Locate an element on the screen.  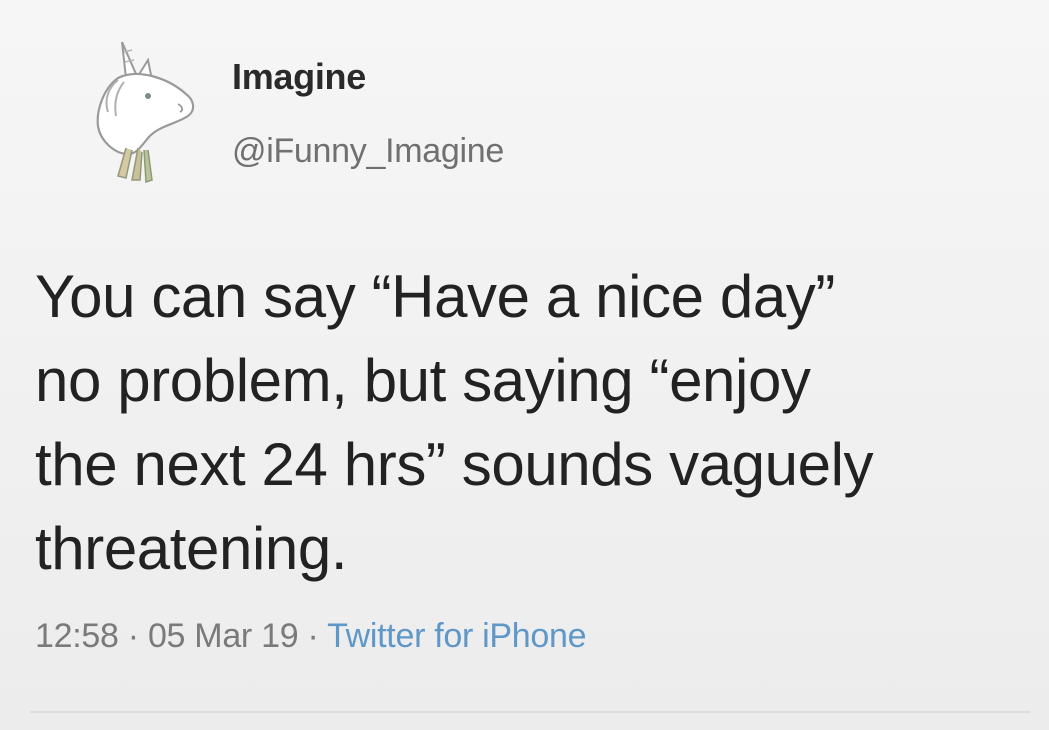
tweet-text-line: threatening. is located at coordinates (191, 548).